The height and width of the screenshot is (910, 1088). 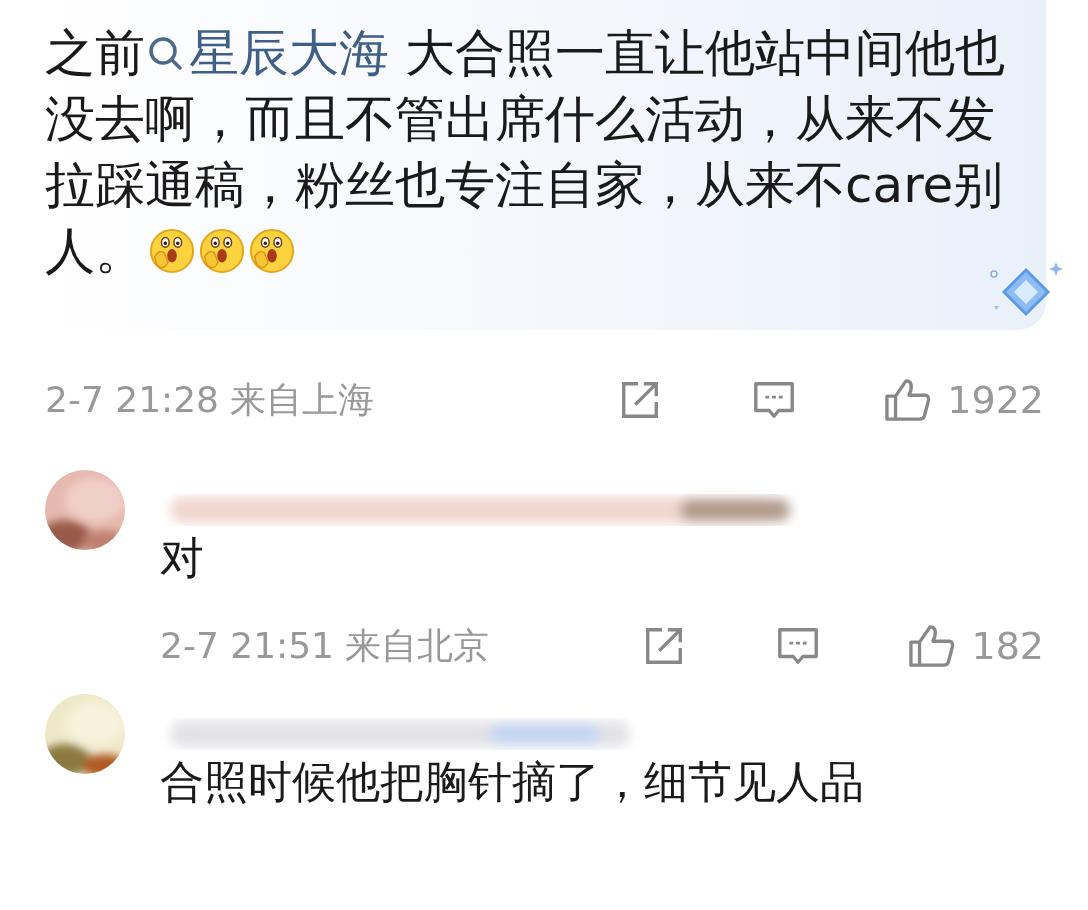 I want to click on like-count: 1922, so click(x=995, y=400).